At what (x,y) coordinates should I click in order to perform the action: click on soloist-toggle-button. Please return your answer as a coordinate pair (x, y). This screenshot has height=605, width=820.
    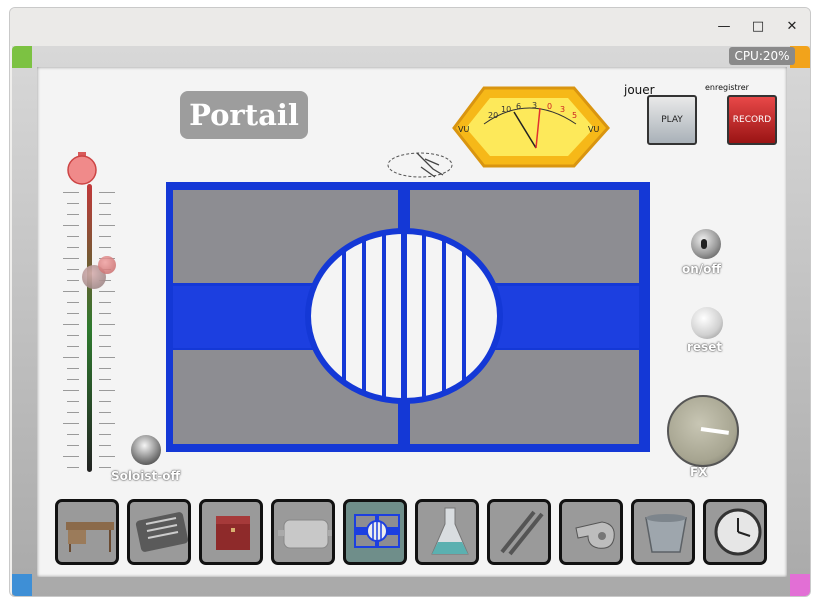
    Looking at the image, I should click on (146, 450).